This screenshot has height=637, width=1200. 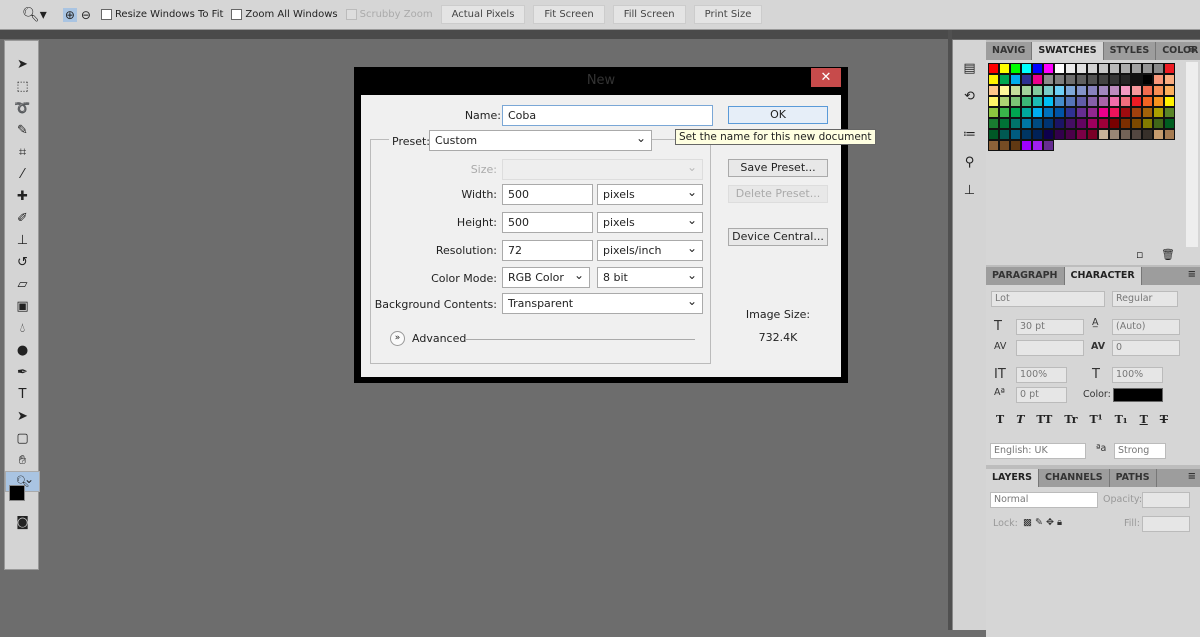 I want to click on tracking-field: 0, so click(x=1146, y=348).